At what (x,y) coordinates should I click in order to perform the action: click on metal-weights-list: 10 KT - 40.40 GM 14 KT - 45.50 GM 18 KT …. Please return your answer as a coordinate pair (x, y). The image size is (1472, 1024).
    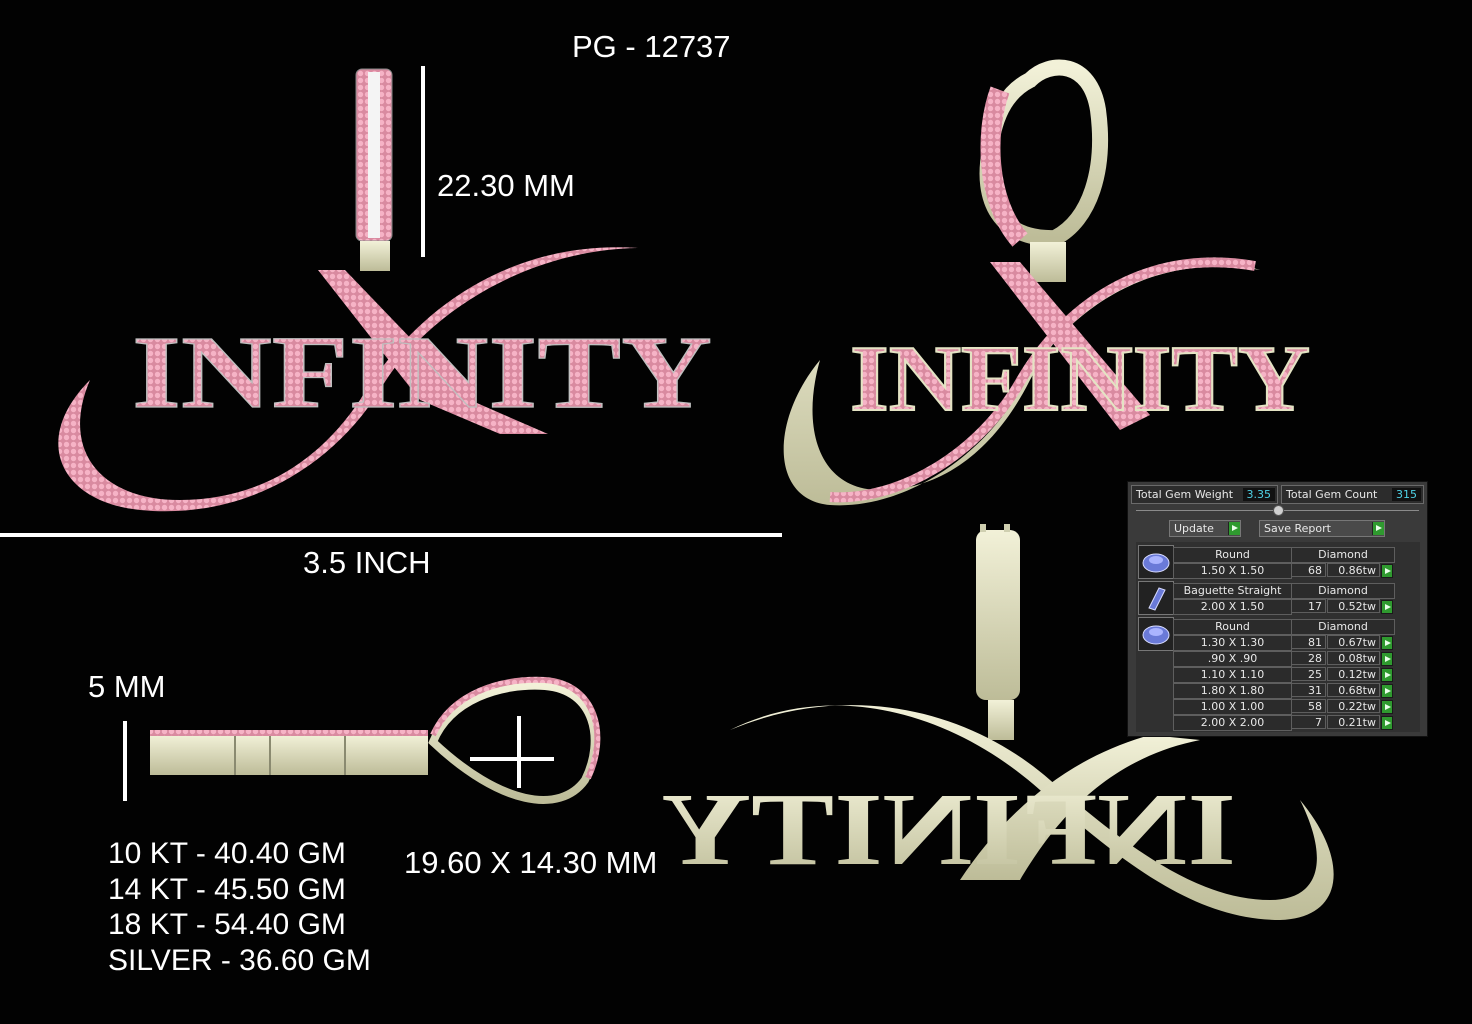
    Looking at the image, I should click on (239, 907).